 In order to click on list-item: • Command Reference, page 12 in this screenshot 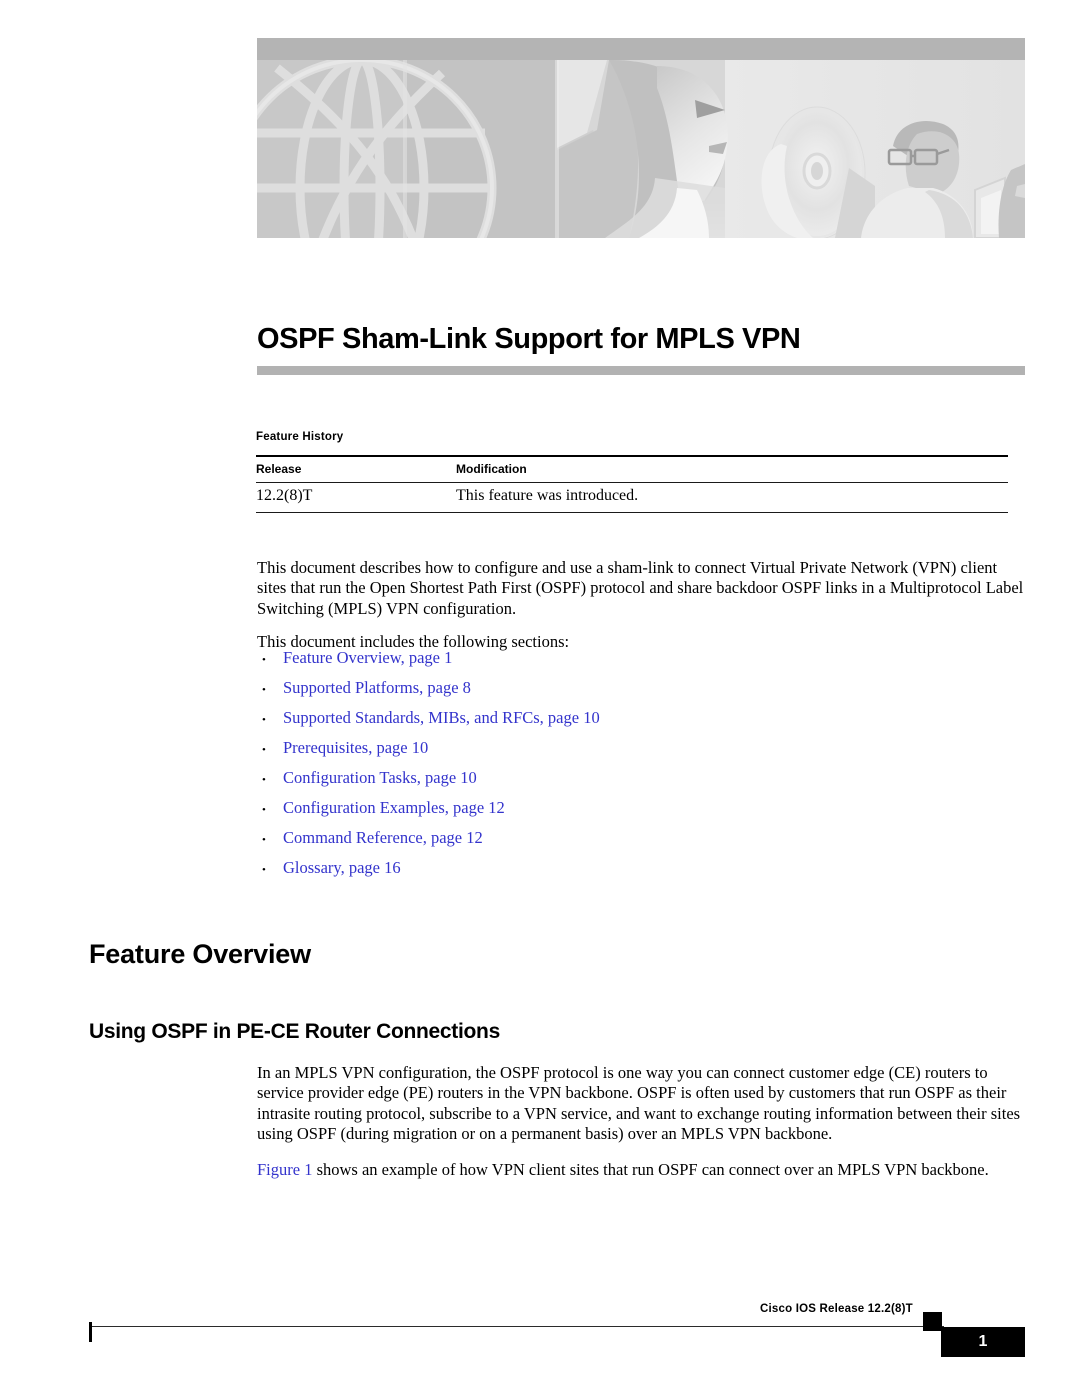, I will do `click(642, 838)`.